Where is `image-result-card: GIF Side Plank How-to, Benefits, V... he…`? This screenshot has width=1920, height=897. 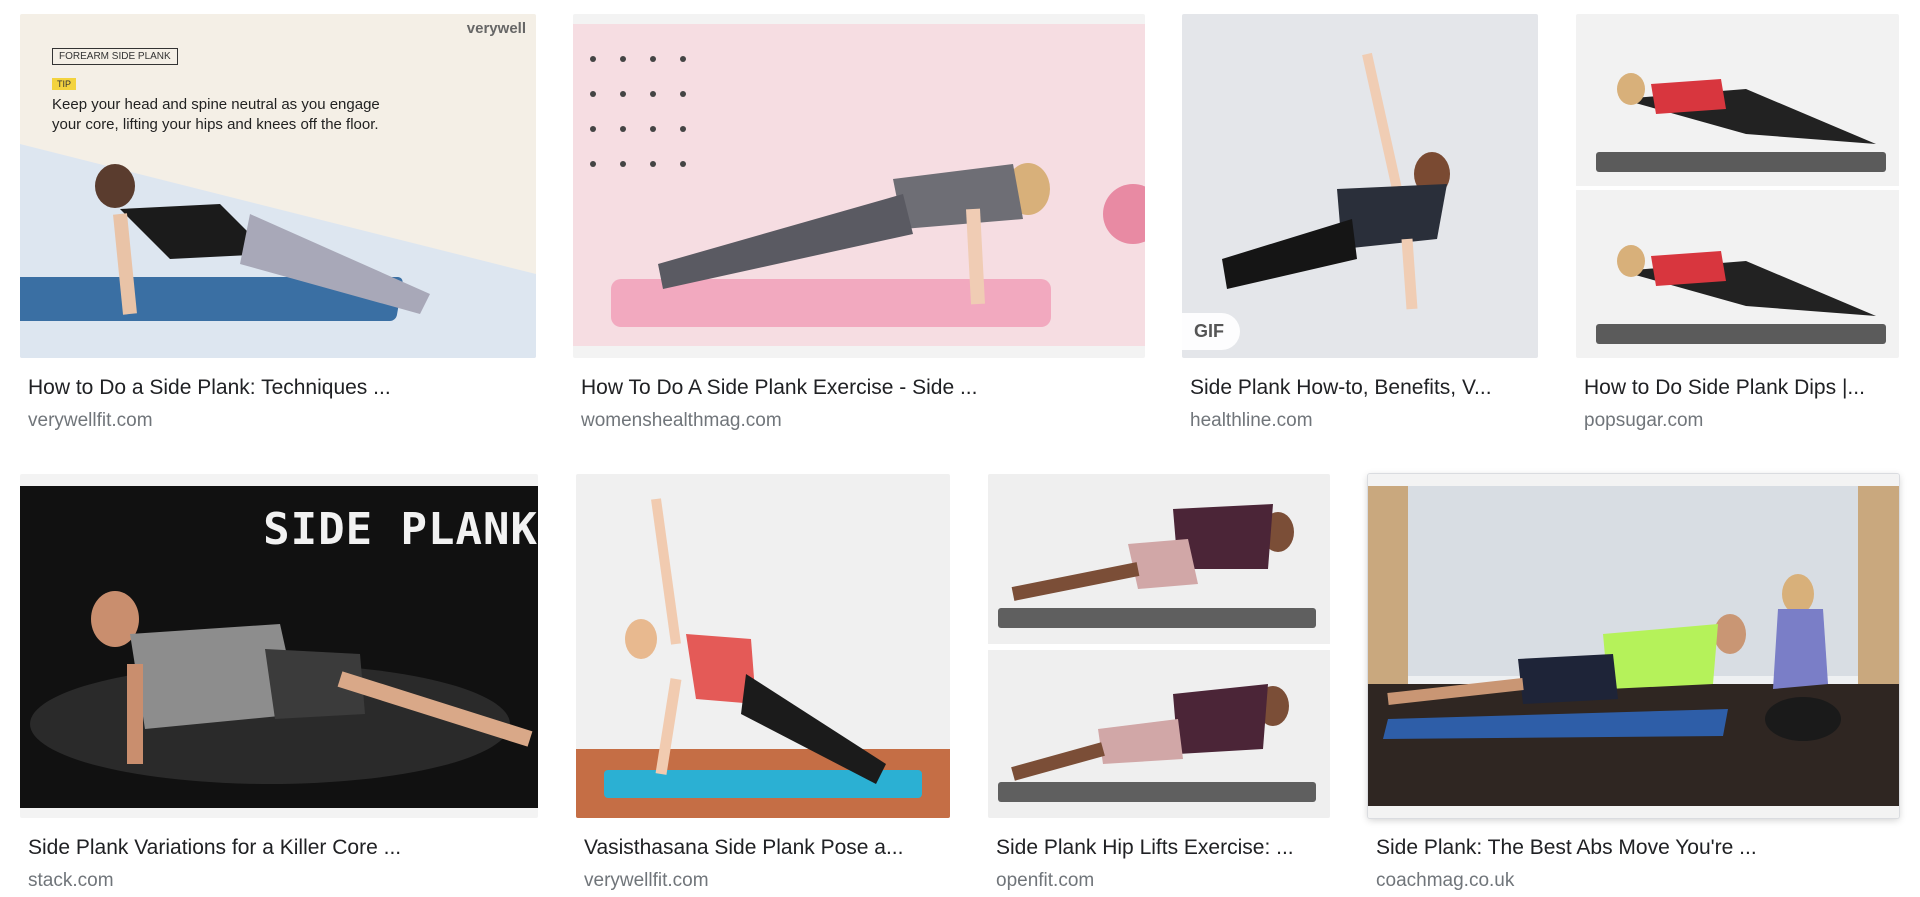
image-result-card: GIF Side Plank How-to, Benefits, V... he… is located at coordinates (1360, 224).